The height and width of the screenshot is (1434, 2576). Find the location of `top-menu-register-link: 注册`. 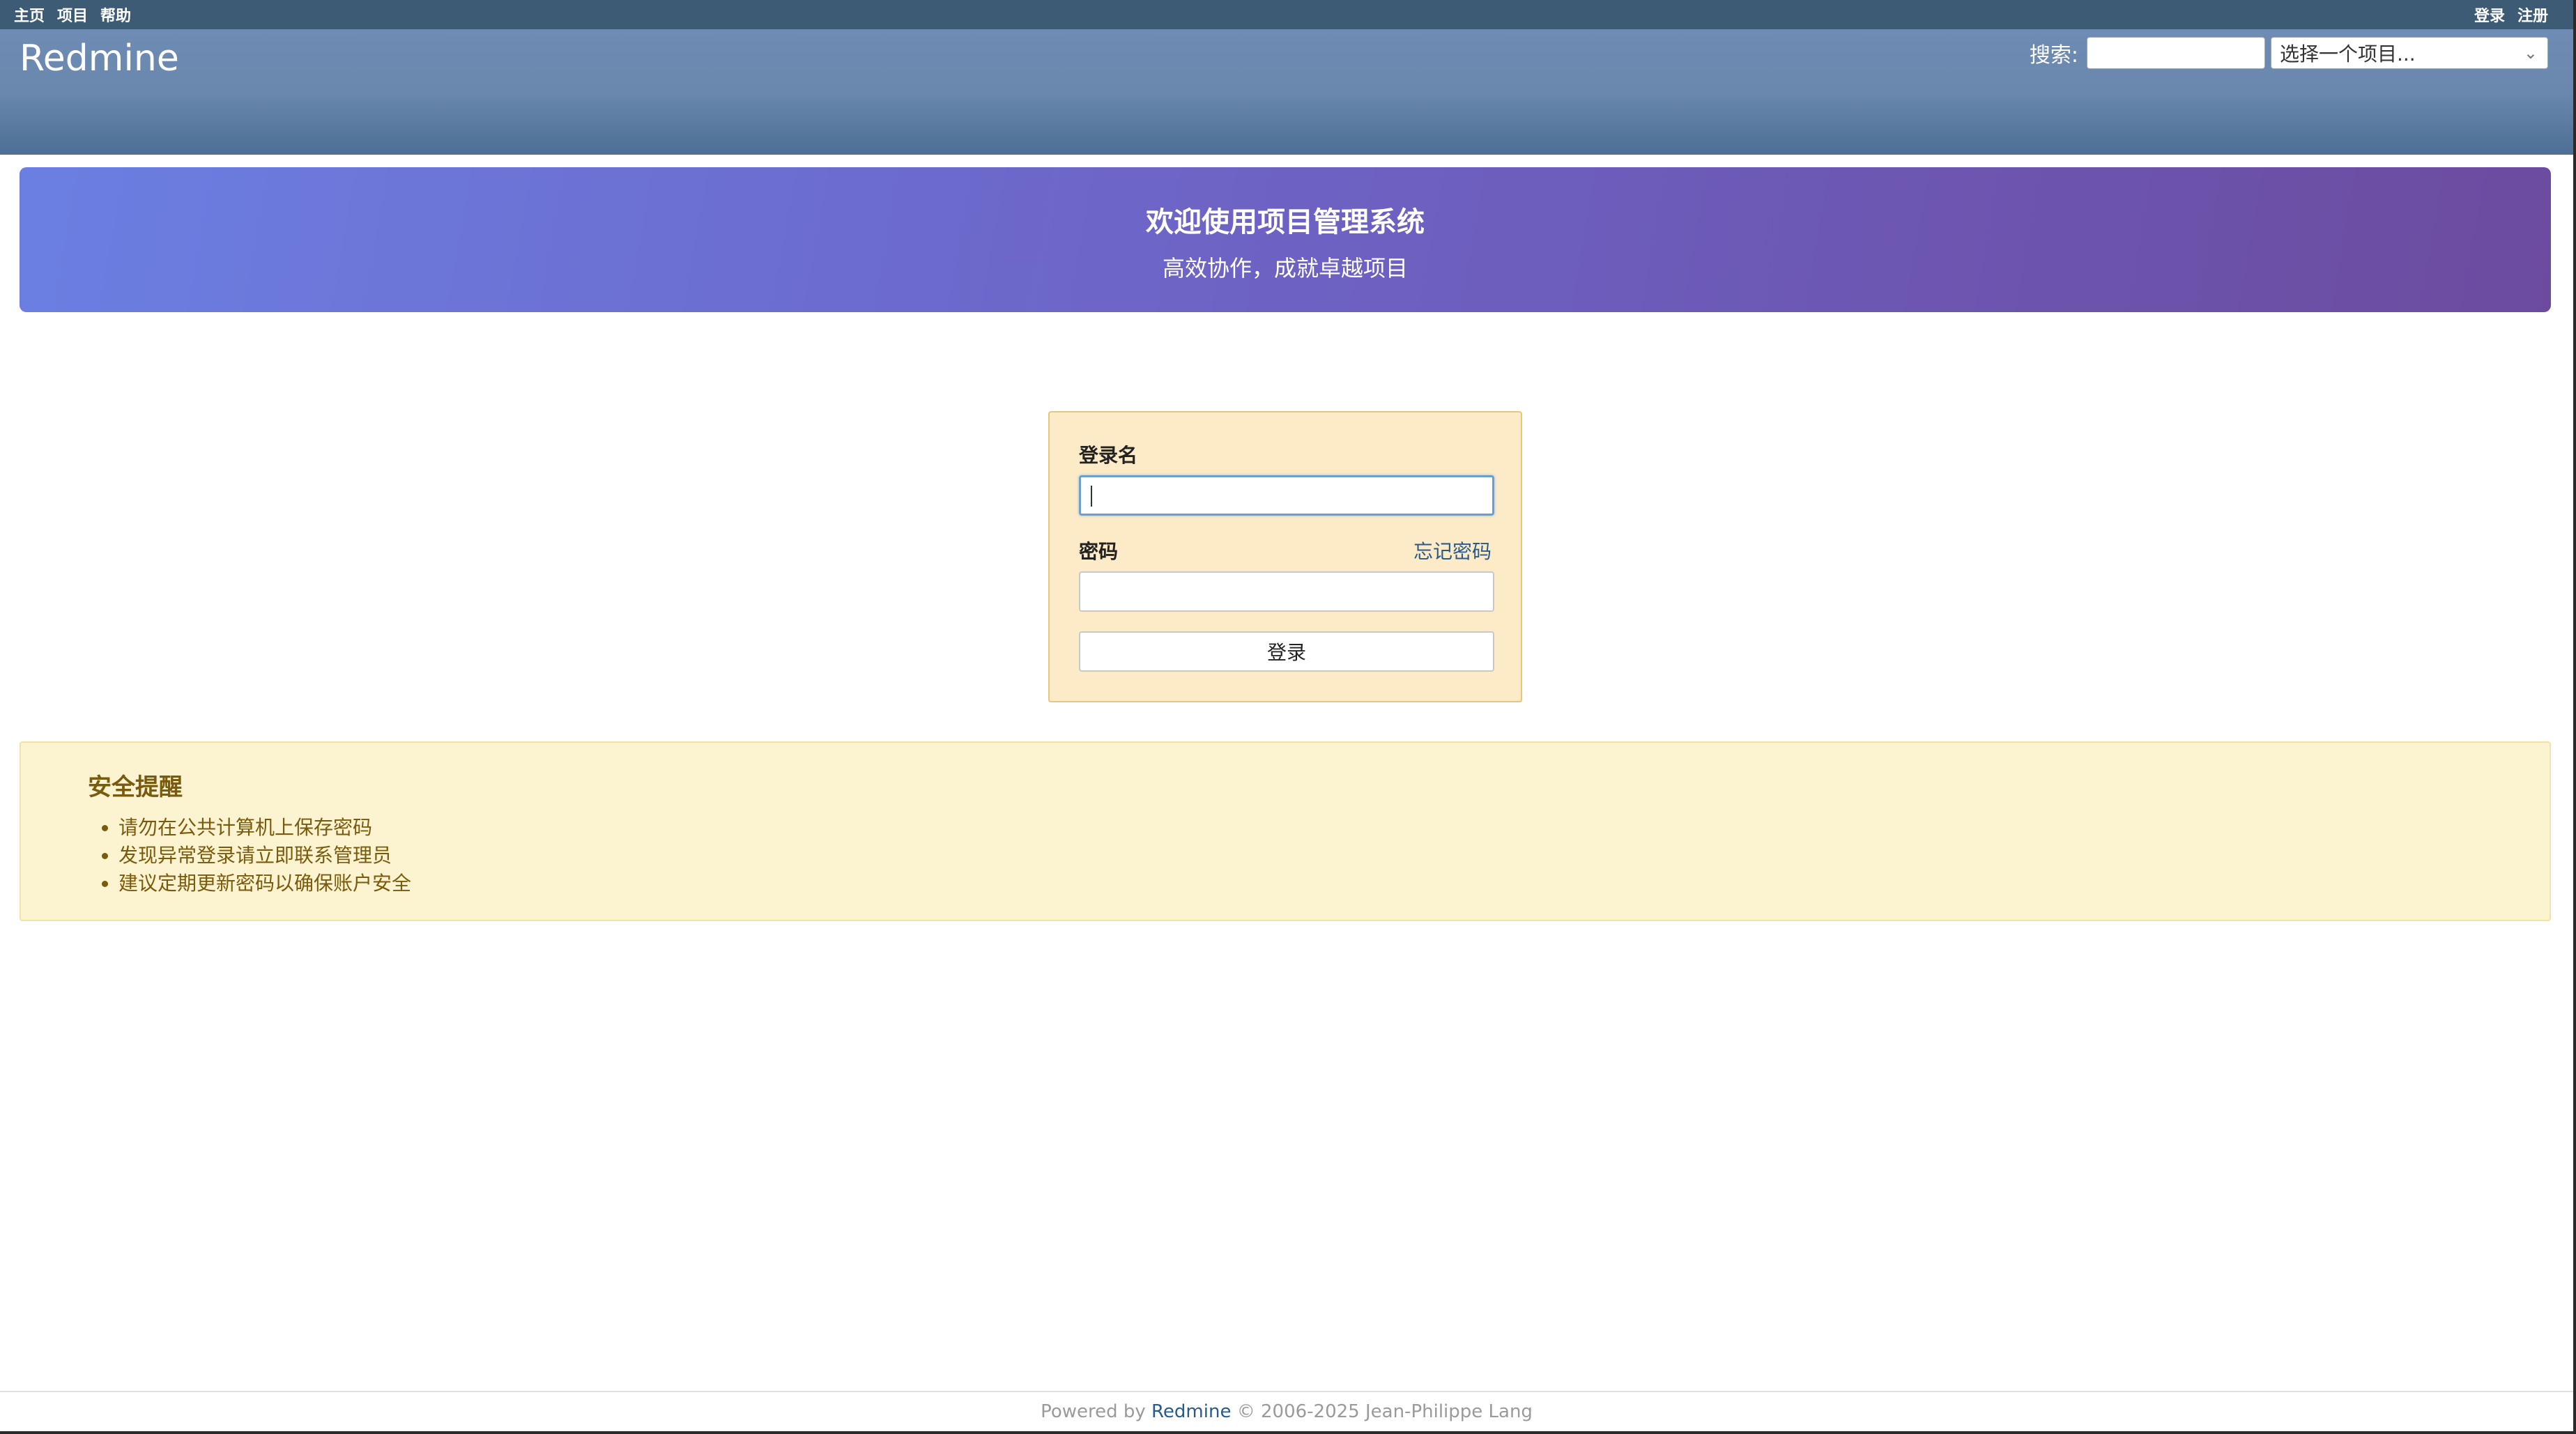

top-menu-register-link: 注册 is located at coordinates (2532, 14).